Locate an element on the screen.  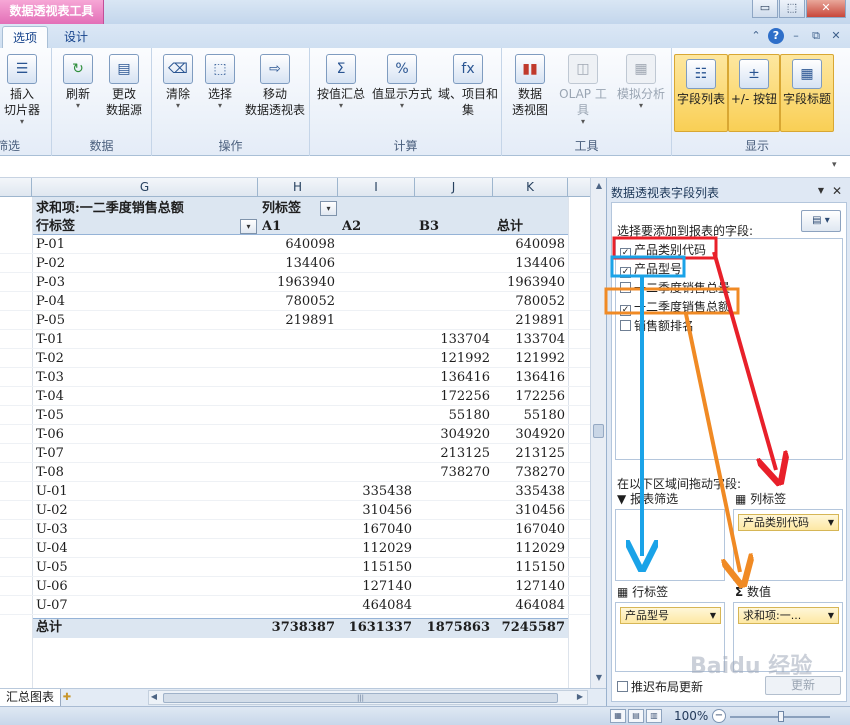
show-values-as-button: % 值显示方式 ▾ is located at coordinates (402, 82).